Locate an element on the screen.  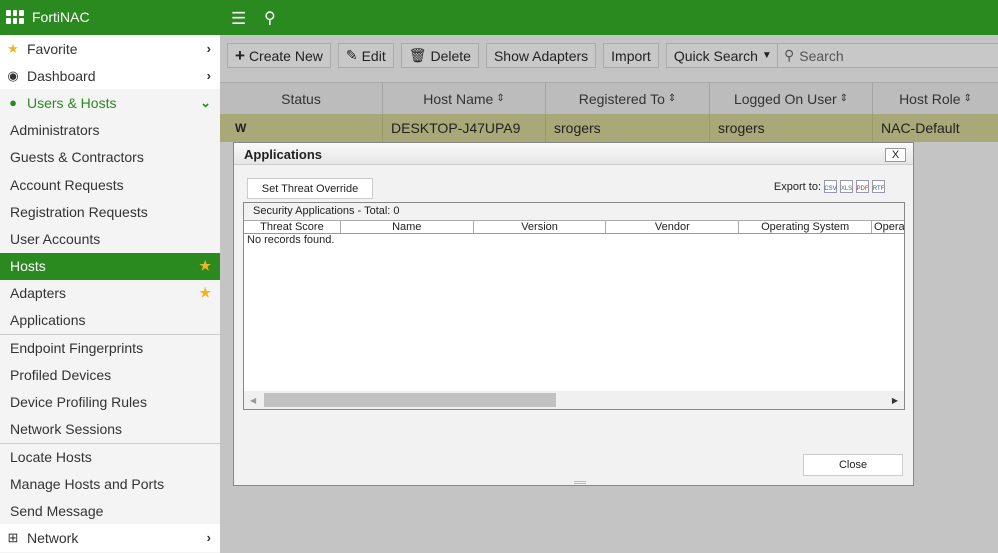
column-operating-system: Operating System is located at coordinates (806, 227).